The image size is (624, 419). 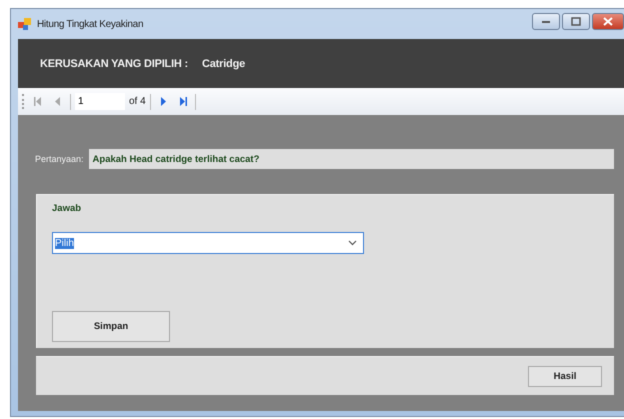 I want to click on chevron-icon, so click(x=352, y=243).